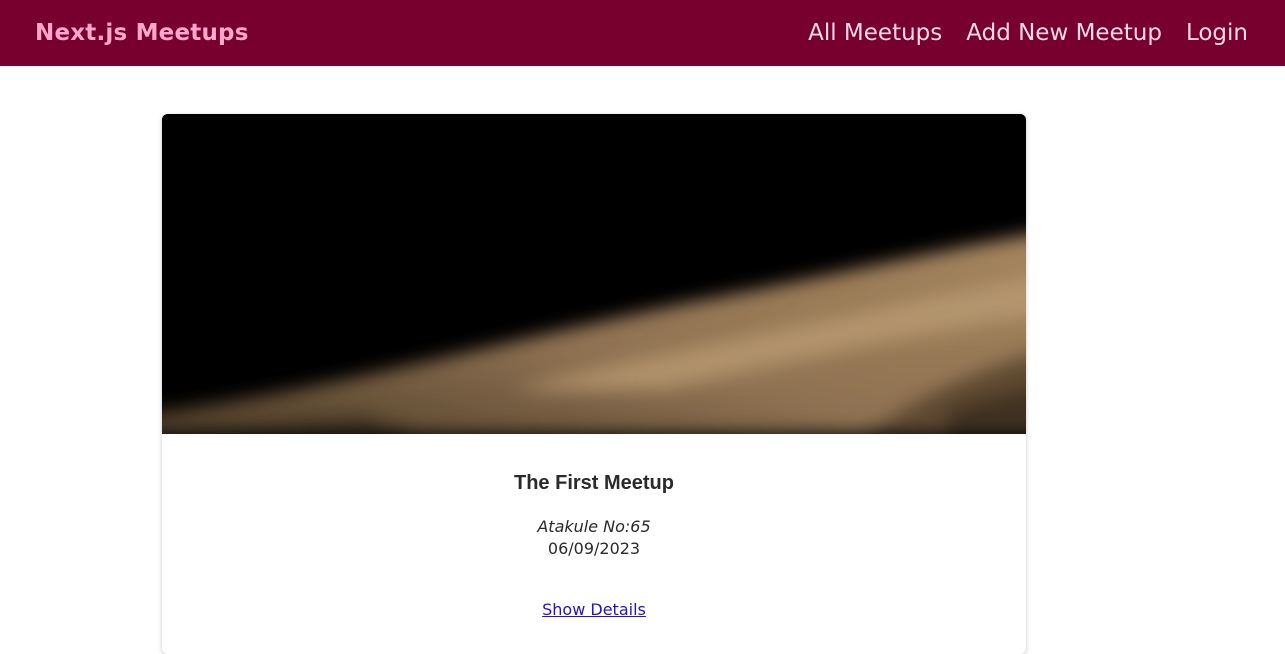 The height and width of the screenshot is (654, 1285). Describe the element at coordinates (594, 609) in the screenshot. I see `show-details-link: Show Details` at that location.